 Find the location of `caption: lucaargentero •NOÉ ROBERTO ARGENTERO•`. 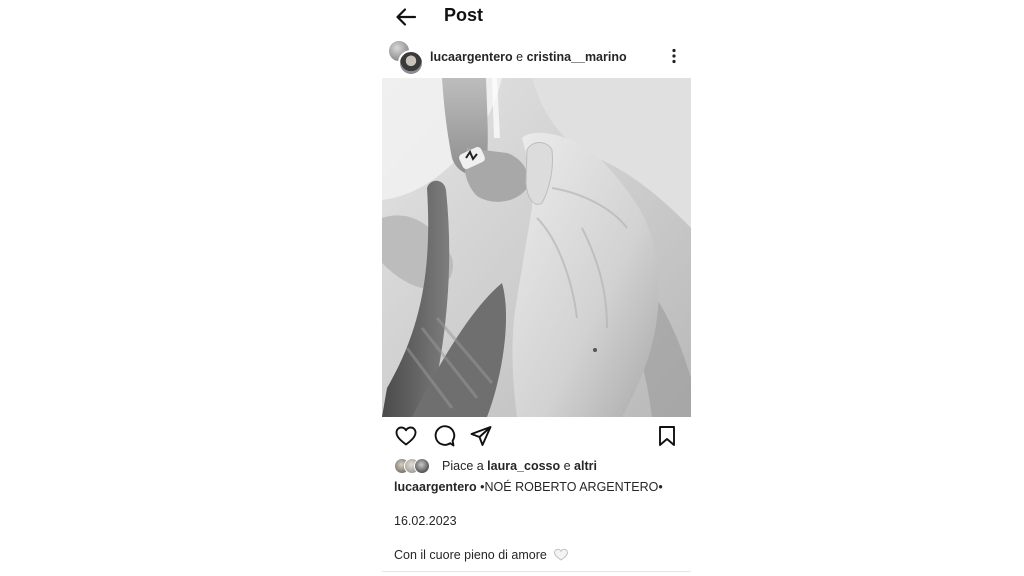

caption: lucaargentero •NOÉ ROBERTO ARGENTERO• is located at coordinates (528, 487).